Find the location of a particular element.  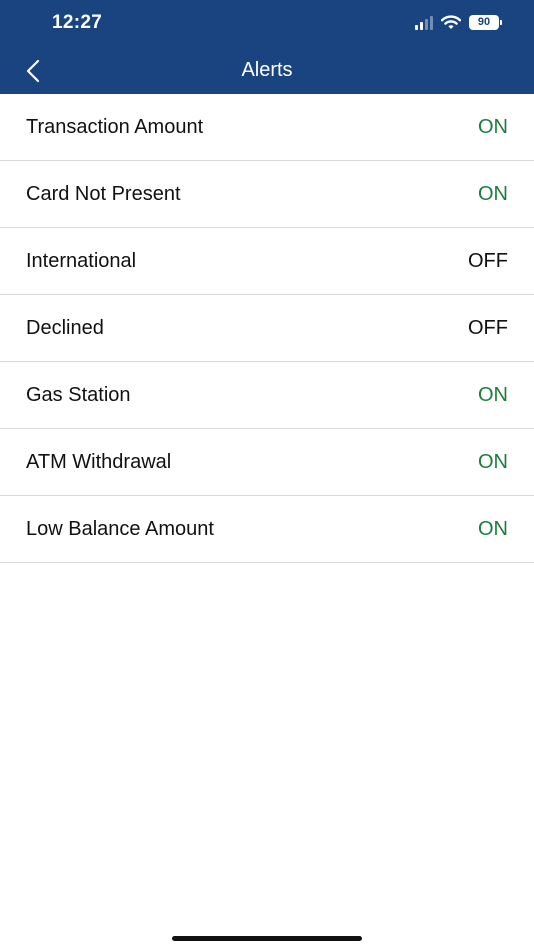

status-icons: 90 is located at coordinates (458, 22).